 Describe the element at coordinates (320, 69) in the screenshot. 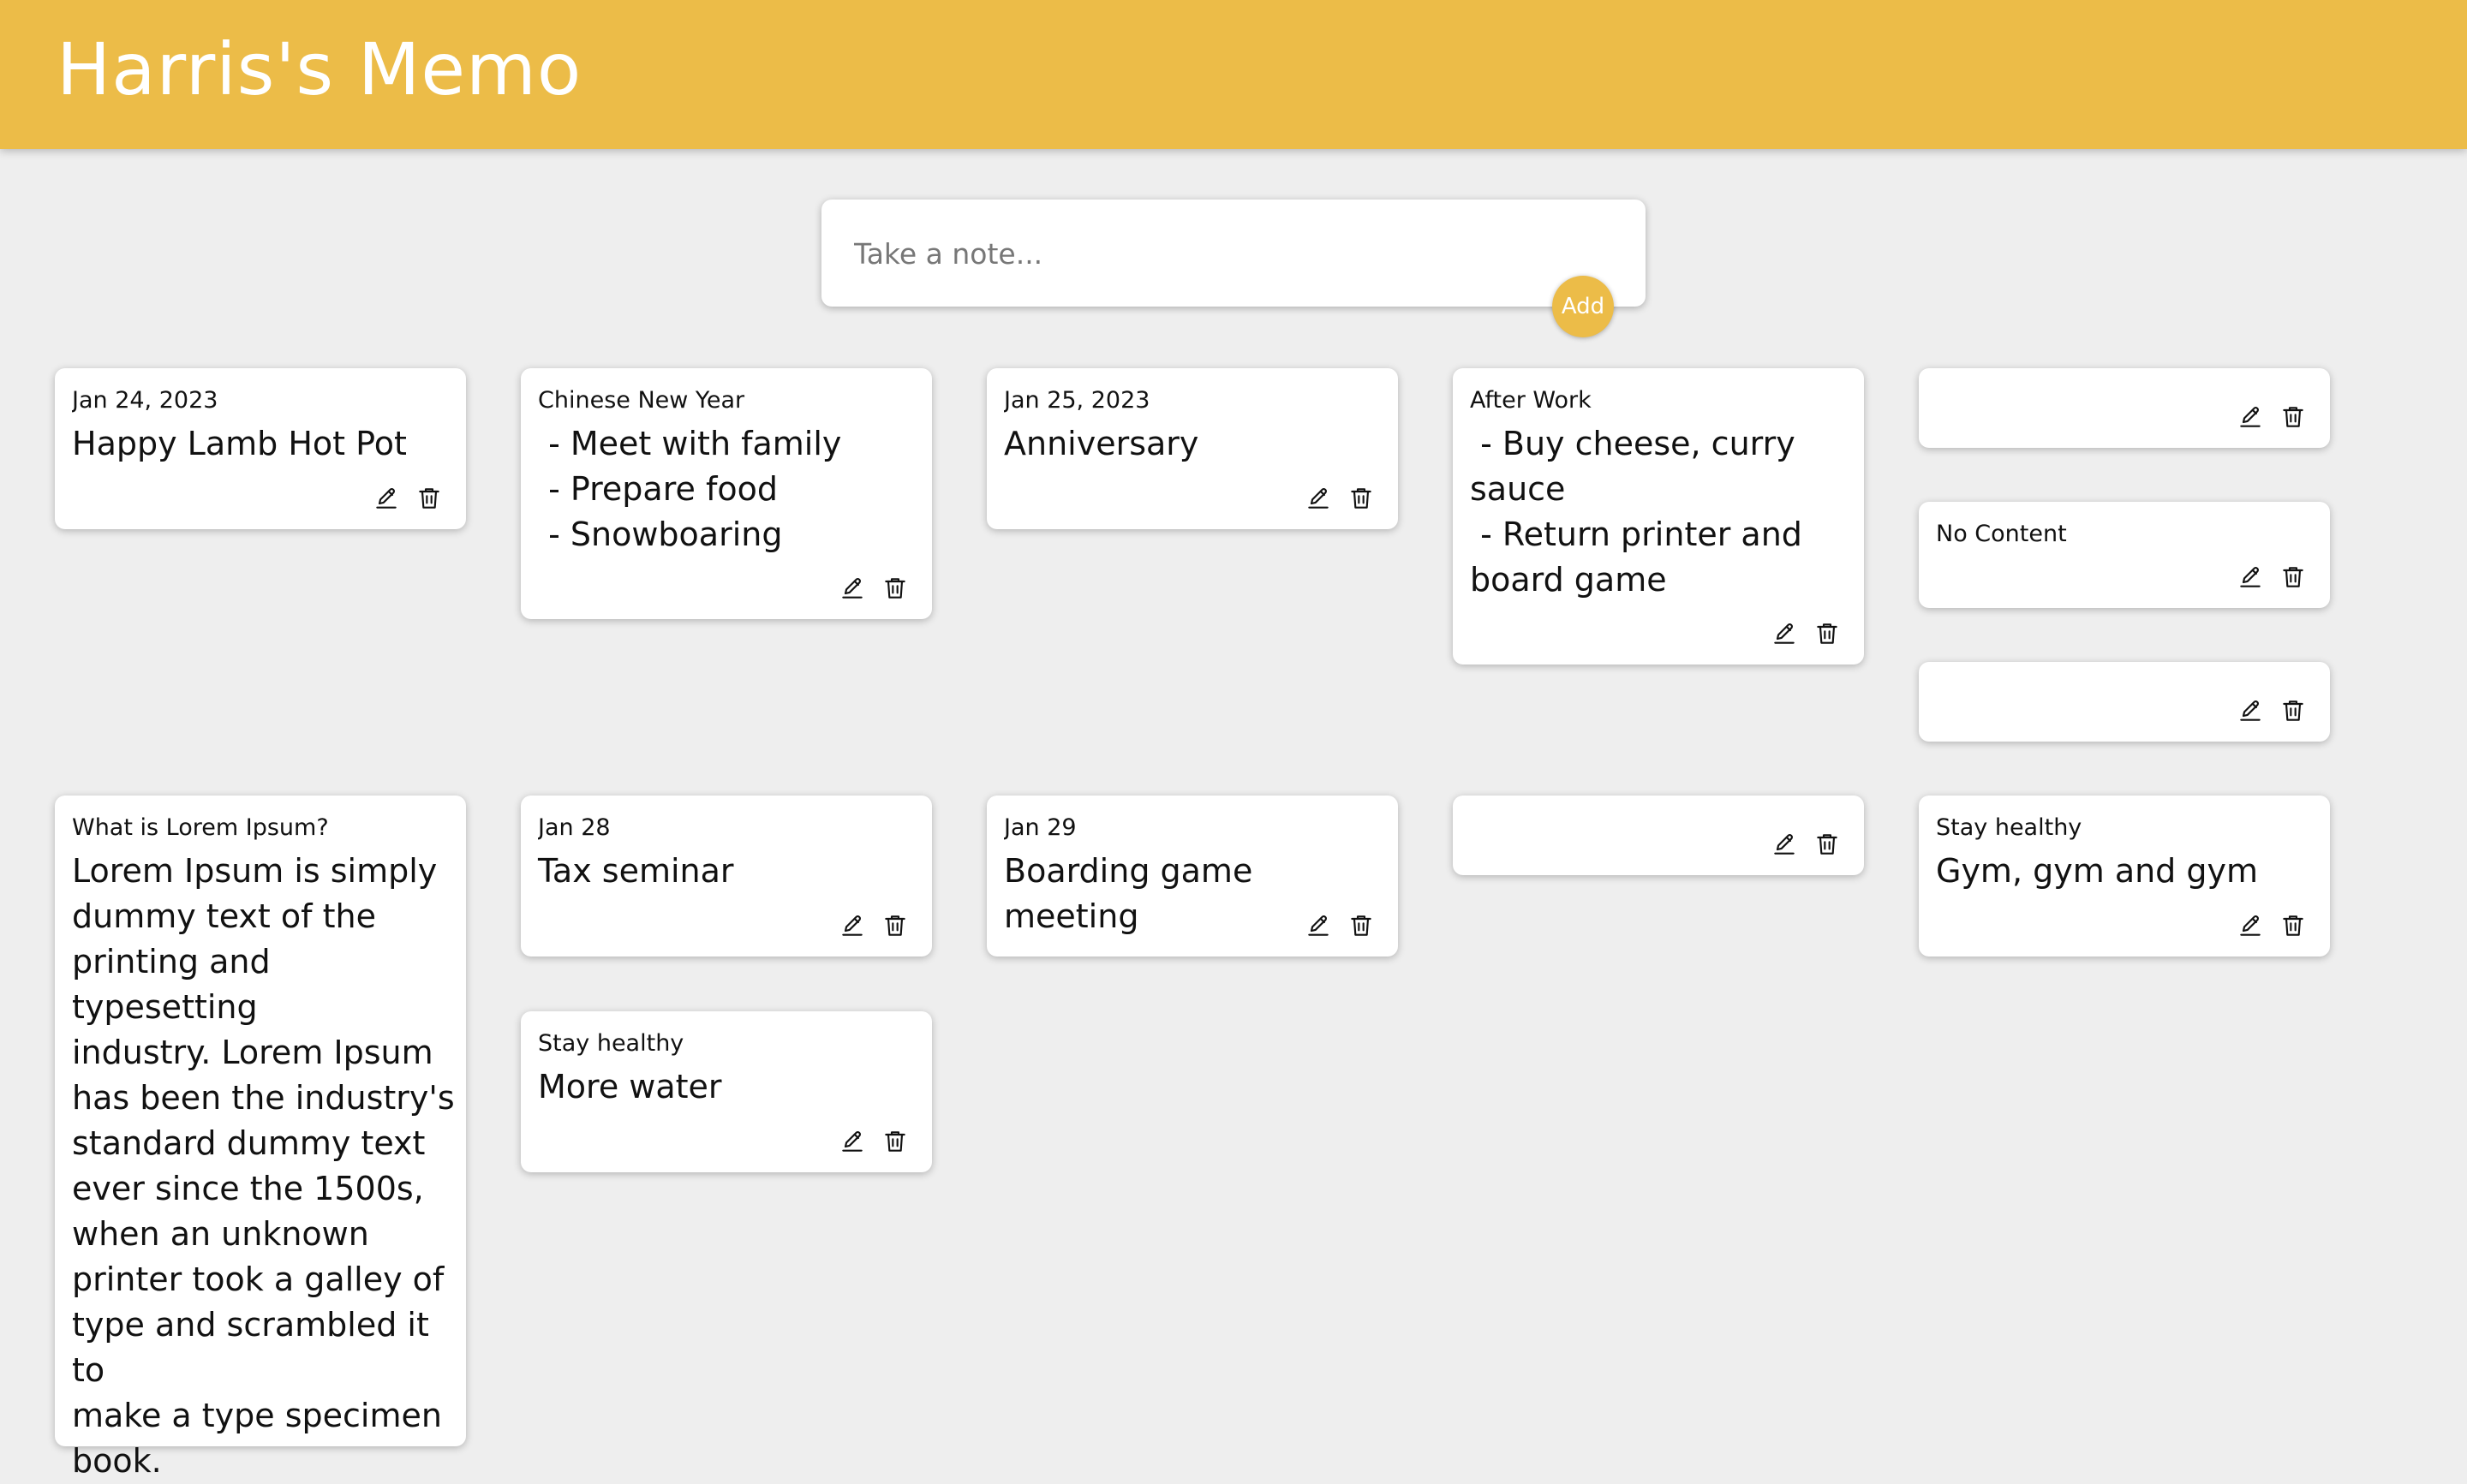

I see `app-title: Harris's Memo` at that location.